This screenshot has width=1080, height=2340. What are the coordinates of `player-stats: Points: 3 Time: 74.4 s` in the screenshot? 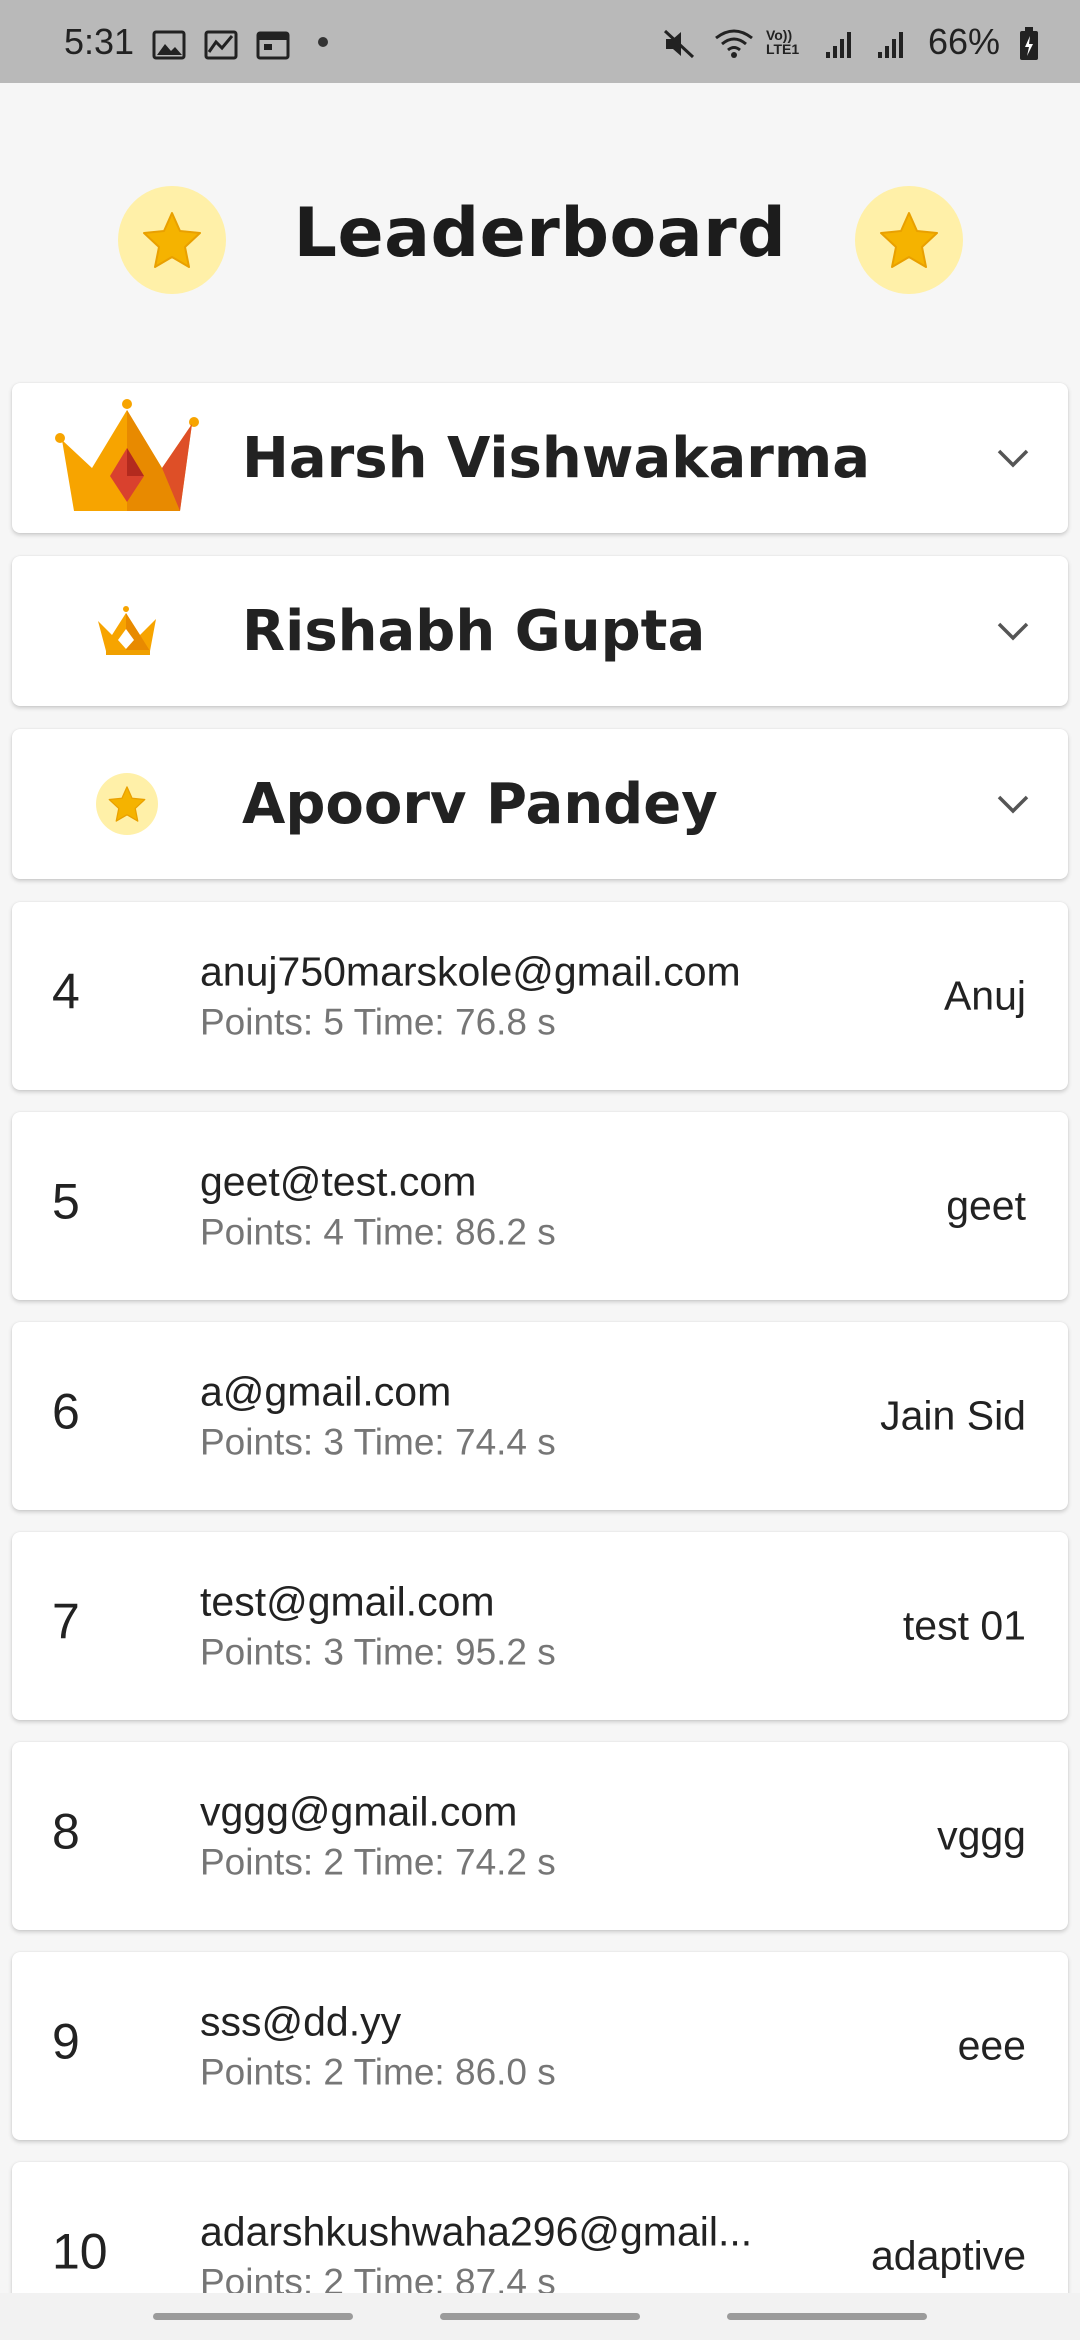 It's located at (378, 1442).